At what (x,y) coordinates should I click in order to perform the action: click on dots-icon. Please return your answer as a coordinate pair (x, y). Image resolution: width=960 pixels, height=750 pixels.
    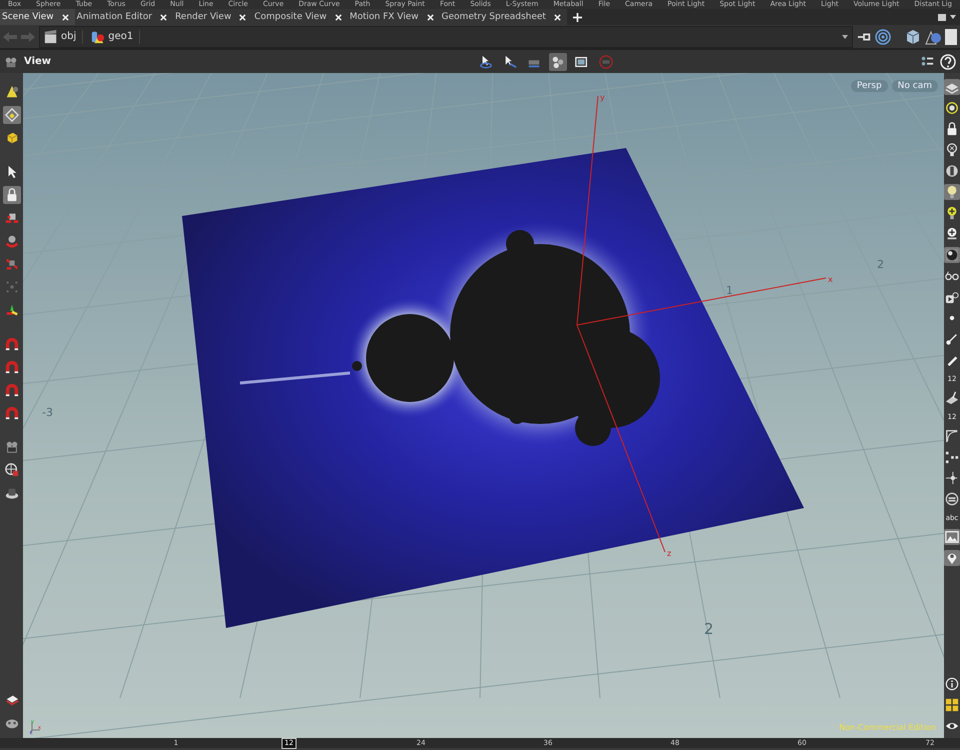
    Looking at the image, I should click on (11, 287).